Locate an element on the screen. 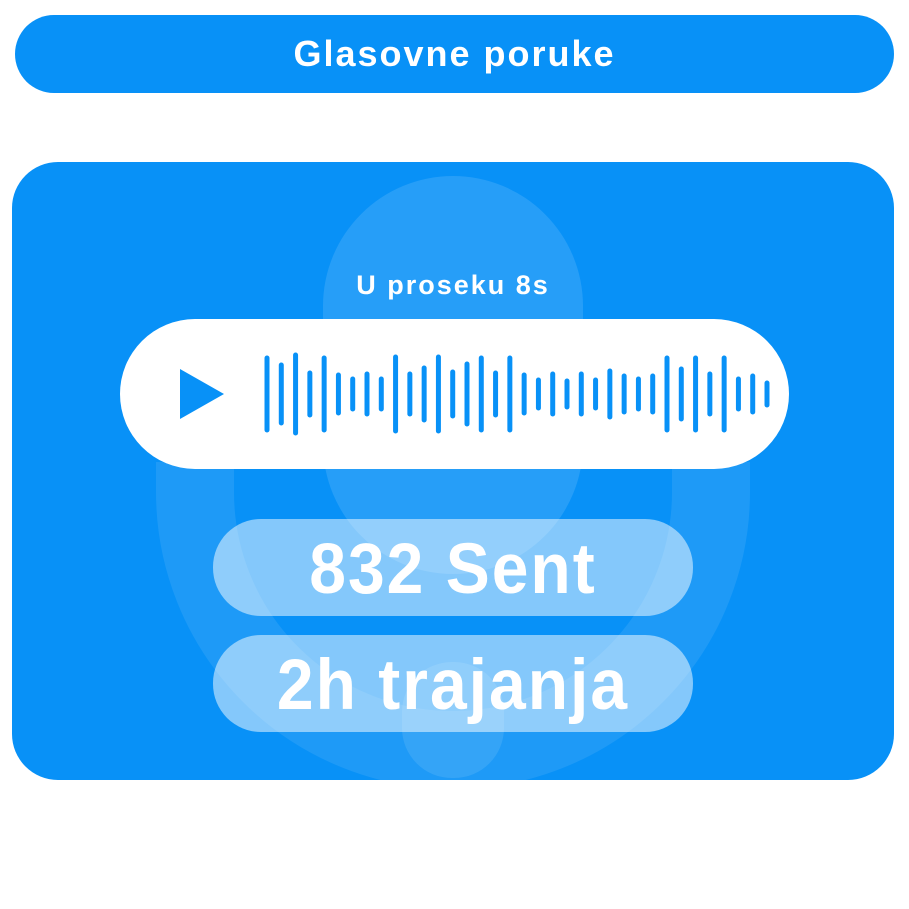 The height and width of the screenshot is (909, 909). header-banner: Glasovne poruke is located at coordinates (454, 54).